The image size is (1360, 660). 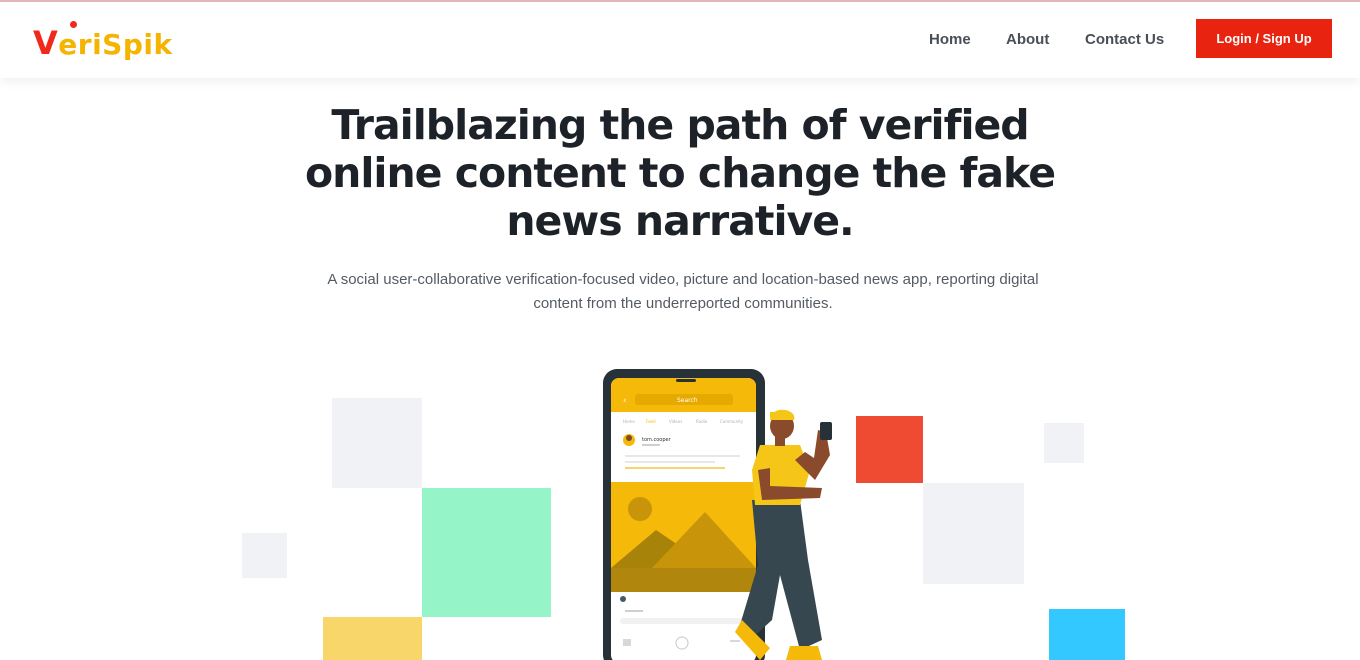 I want to click on person-figure, so click(x=783, y=534).